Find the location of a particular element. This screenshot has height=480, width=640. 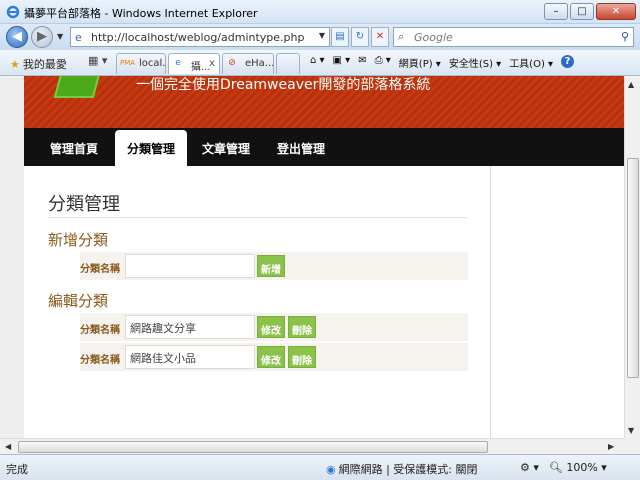

page-title: 分類管理 is located at coordinates (84, 204).